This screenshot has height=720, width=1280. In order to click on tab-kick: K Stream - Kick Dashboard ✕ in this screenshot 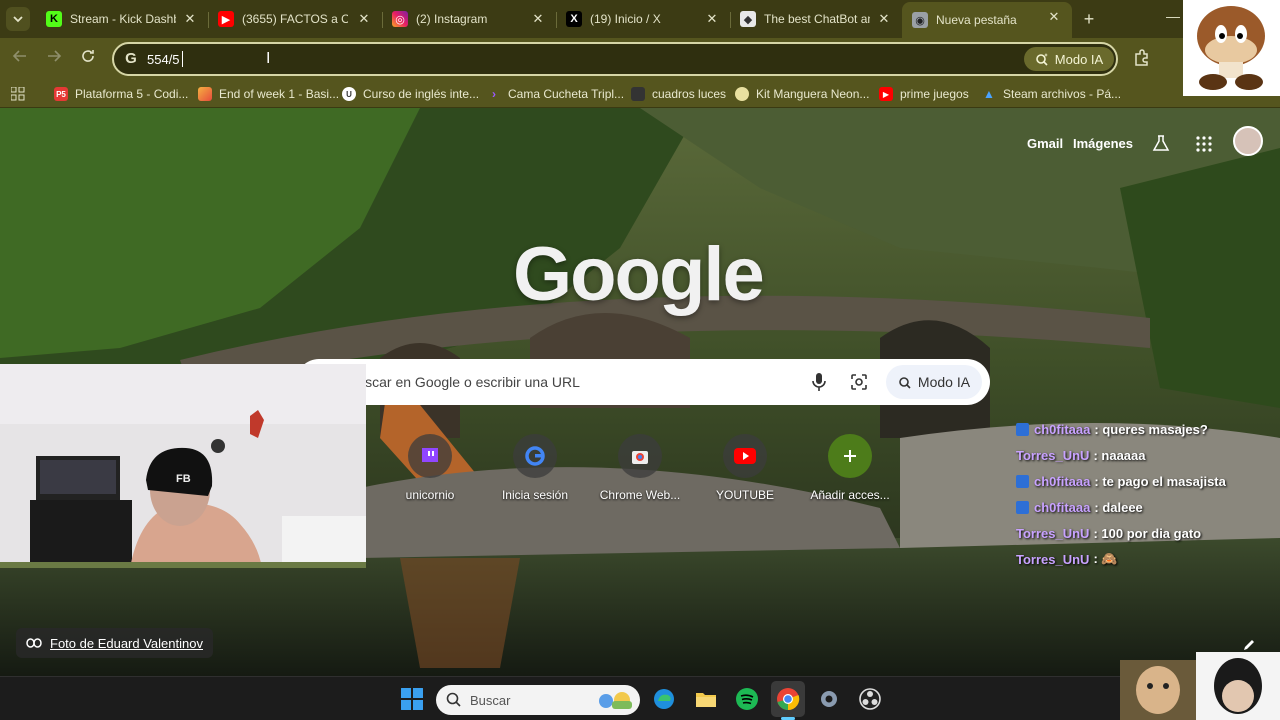, I will do `click(122, 19)`.